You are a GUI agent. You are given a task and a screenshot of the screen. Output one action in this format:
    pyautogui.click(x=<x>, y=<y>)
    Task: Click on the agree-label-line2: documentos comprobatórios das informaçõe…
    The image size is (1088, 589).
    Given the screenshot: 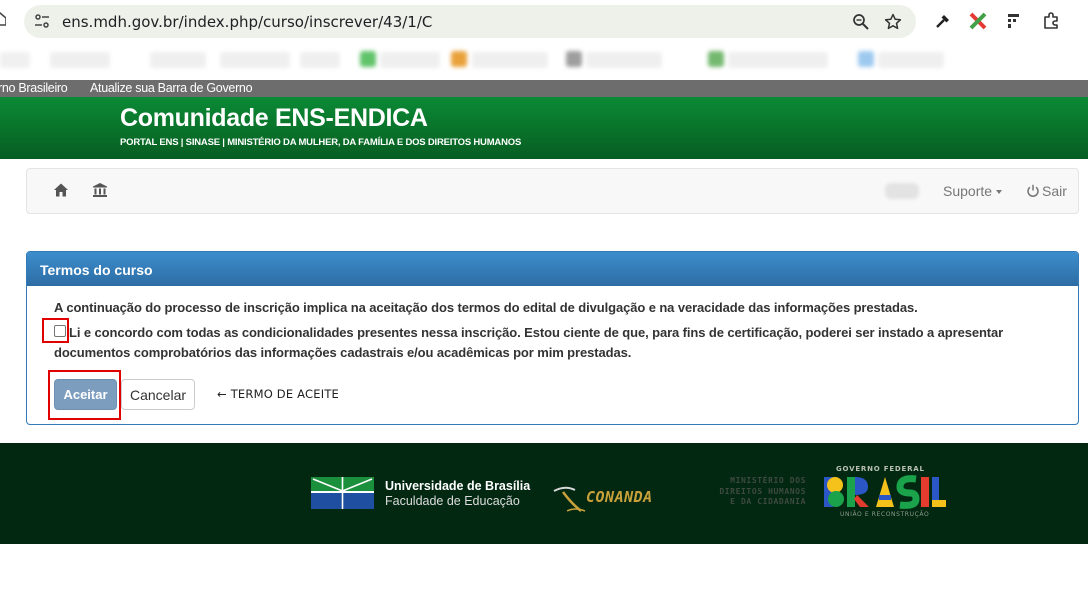 What is the action you would take?
    pyautogui.click(x=342, y=352)
    